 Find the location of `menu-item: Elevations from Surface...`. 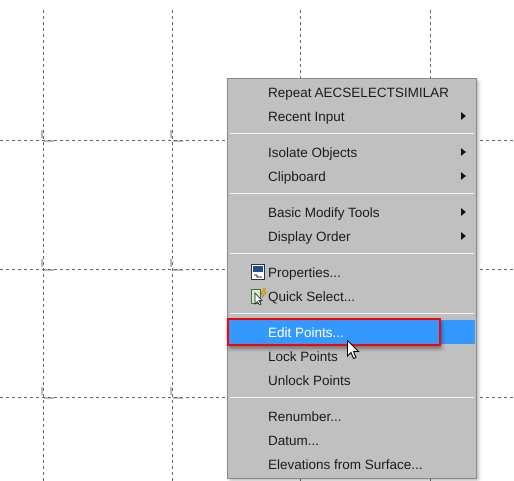

menu-item: Elevations from Surface... is located at coordinates (352, 464).